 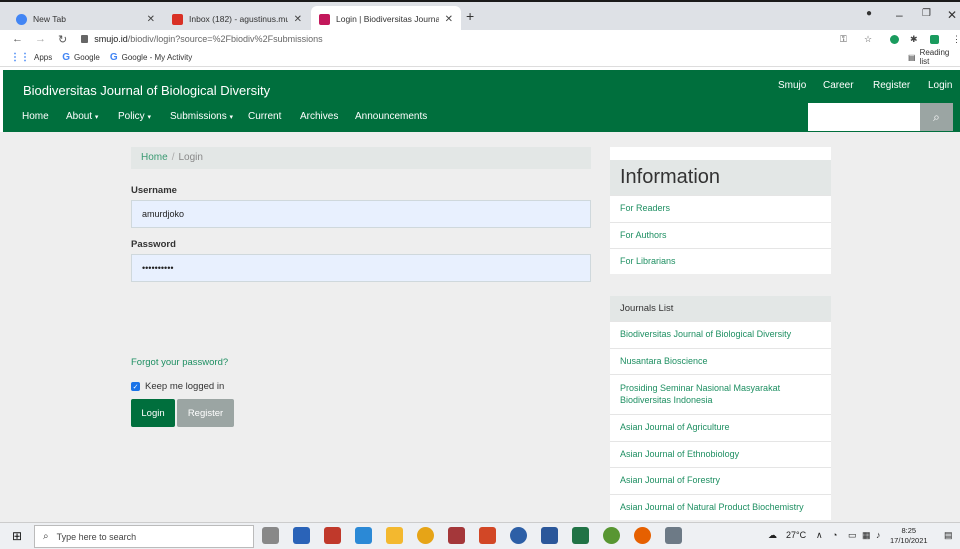 I want to click on volume-icon: ♪, so click(x=878, y=535).